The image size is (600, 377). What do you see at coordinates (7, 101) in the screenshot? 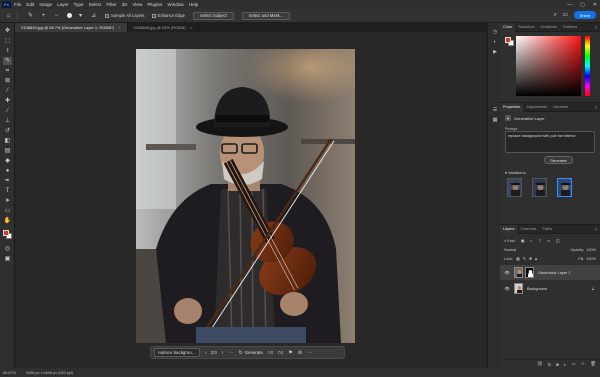
I see `healing-brush-tool-icon: ✚` at bounding box center [7, 101].